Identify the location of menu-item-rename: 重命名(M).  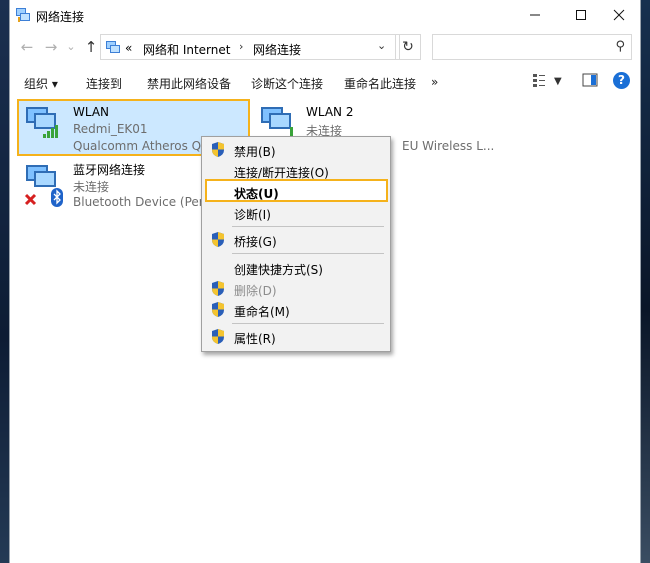
(262, 311).